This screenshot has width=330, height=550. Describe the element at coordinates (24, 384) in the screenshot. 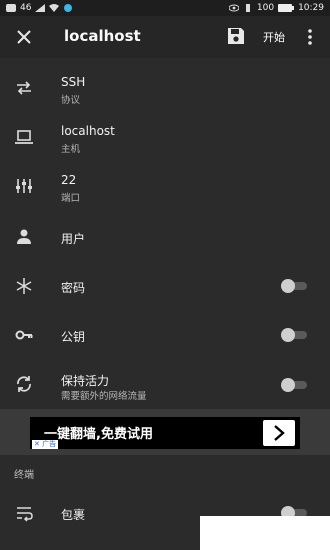

I see `sync-icon` at that location.